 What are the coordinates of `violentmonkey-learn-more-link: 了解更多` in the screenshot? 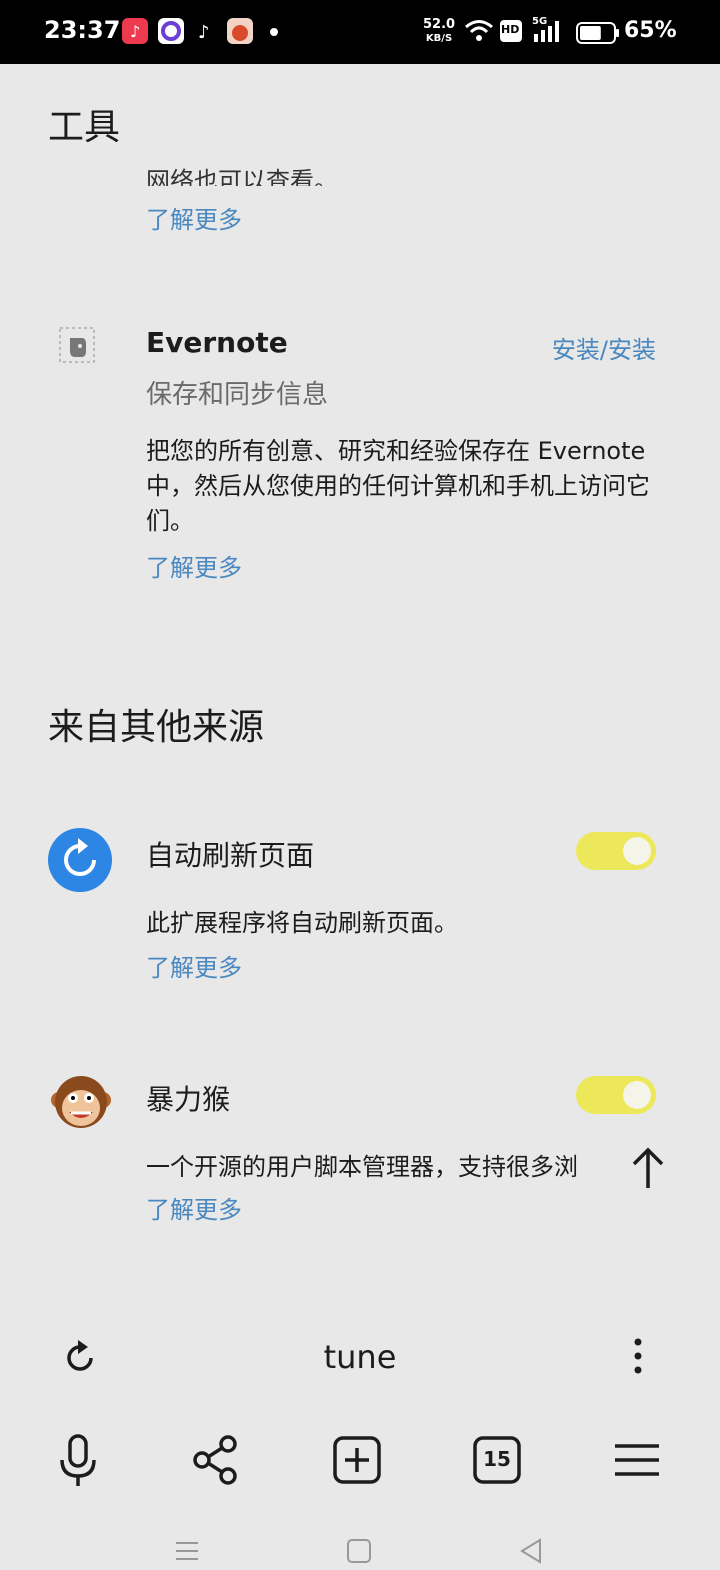 It's located at (194, 1207).